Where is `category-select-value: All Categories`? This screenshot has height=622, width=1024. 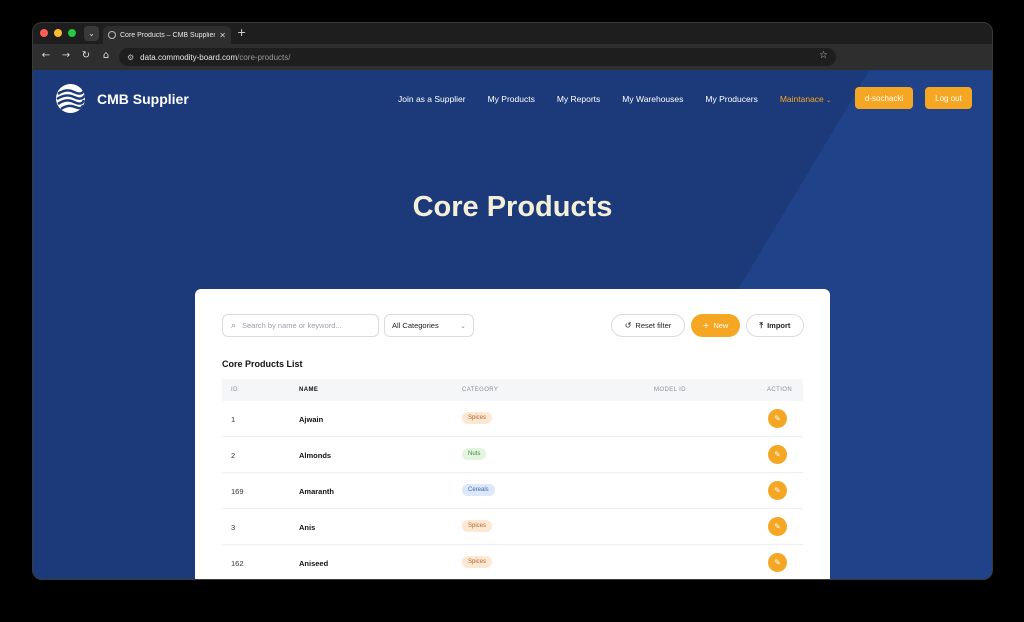
category-select-value: All Categories is located at coordinates (415, 325).